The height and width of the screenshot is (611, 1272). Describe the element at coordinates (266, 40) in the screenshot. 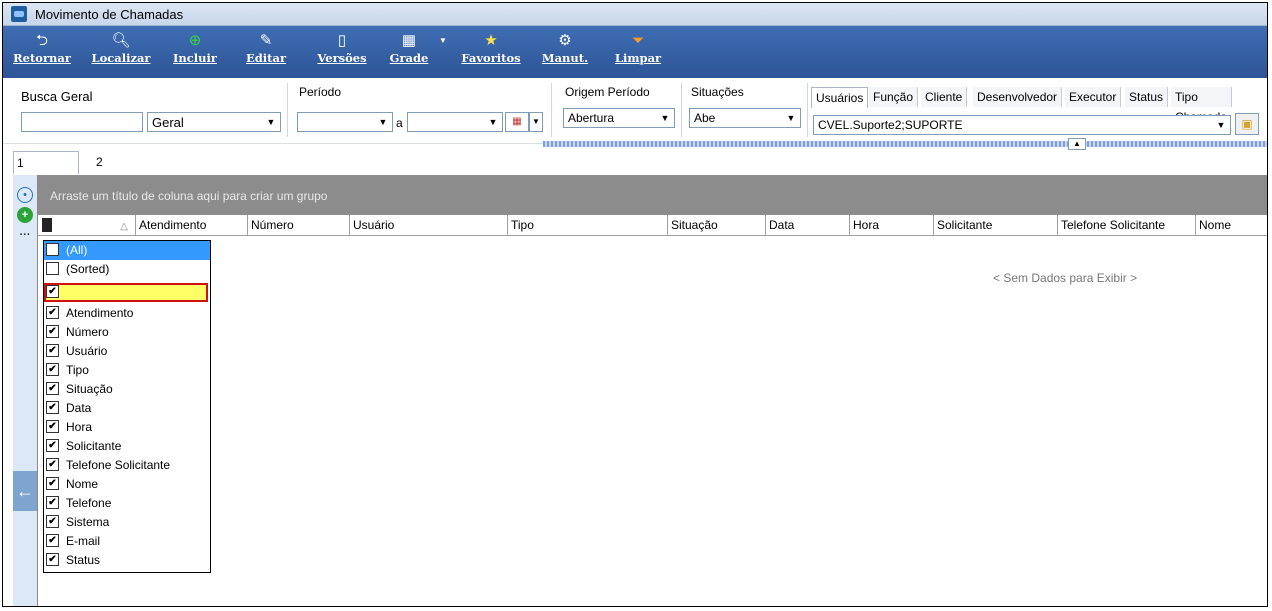

I see `edit-icon: ✎` at that location.